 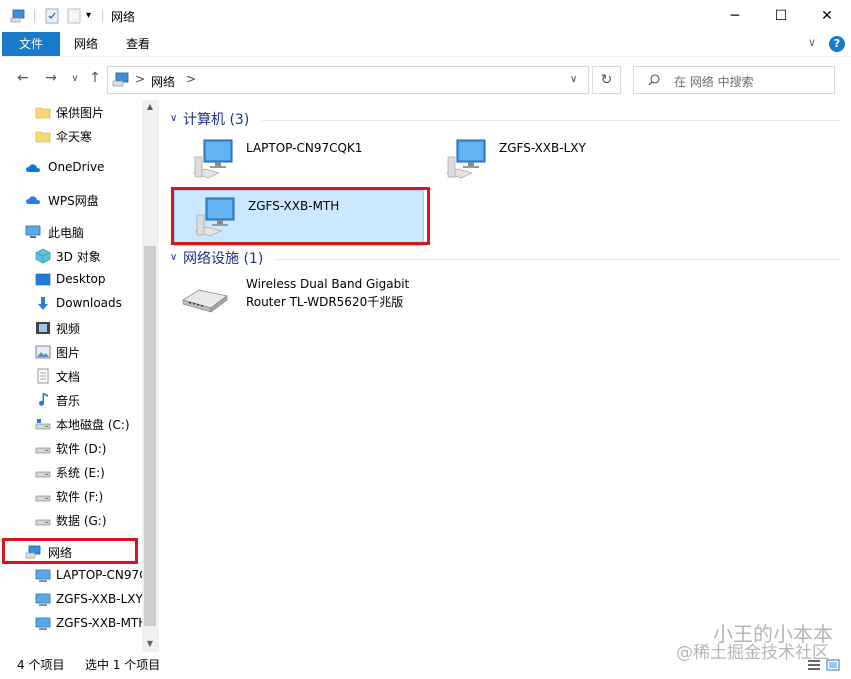 I want to click on search-input: 在 网络 中搜索, so click(x=714, y=81).